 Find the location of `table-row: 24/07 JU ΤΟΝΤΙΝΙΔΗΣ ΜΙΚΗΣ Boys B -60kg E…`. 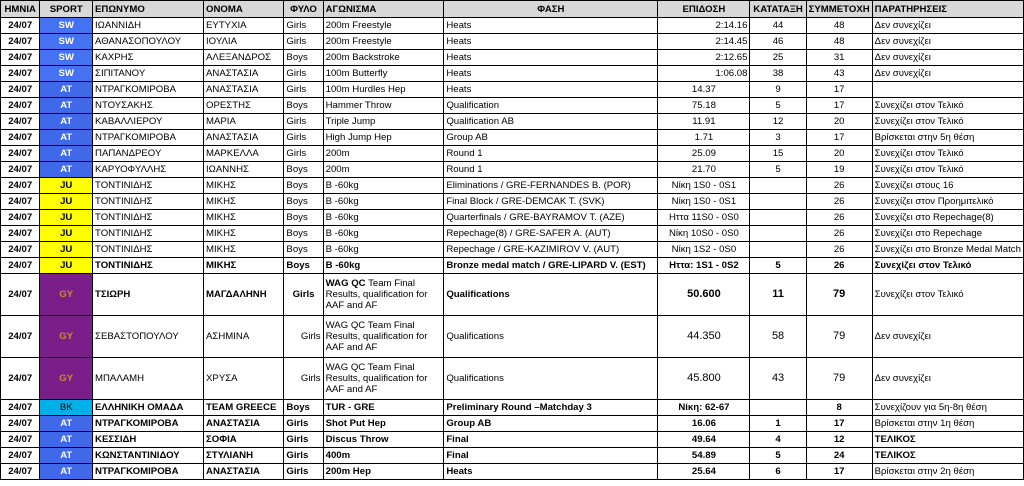

table-row: 24/07 JU ΤΟΝΤΙΝΙΔΗΣ ΜΙΚΗΣ Boys B -60kg E… is located at coordinates (512, 185).